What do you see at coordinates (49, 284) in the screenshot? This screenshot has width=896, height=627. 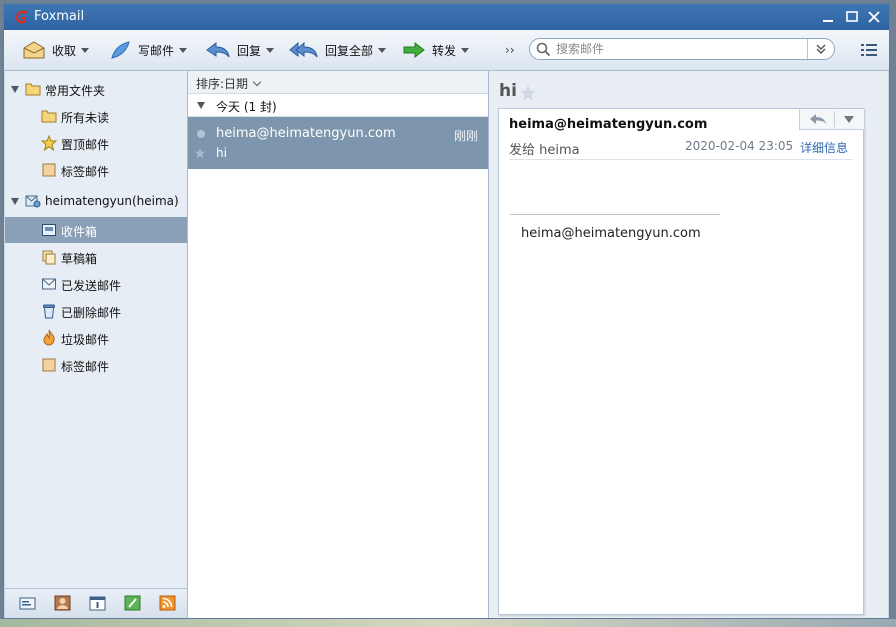 I see `sent-mail-icon` at bounding box center [49, 284].